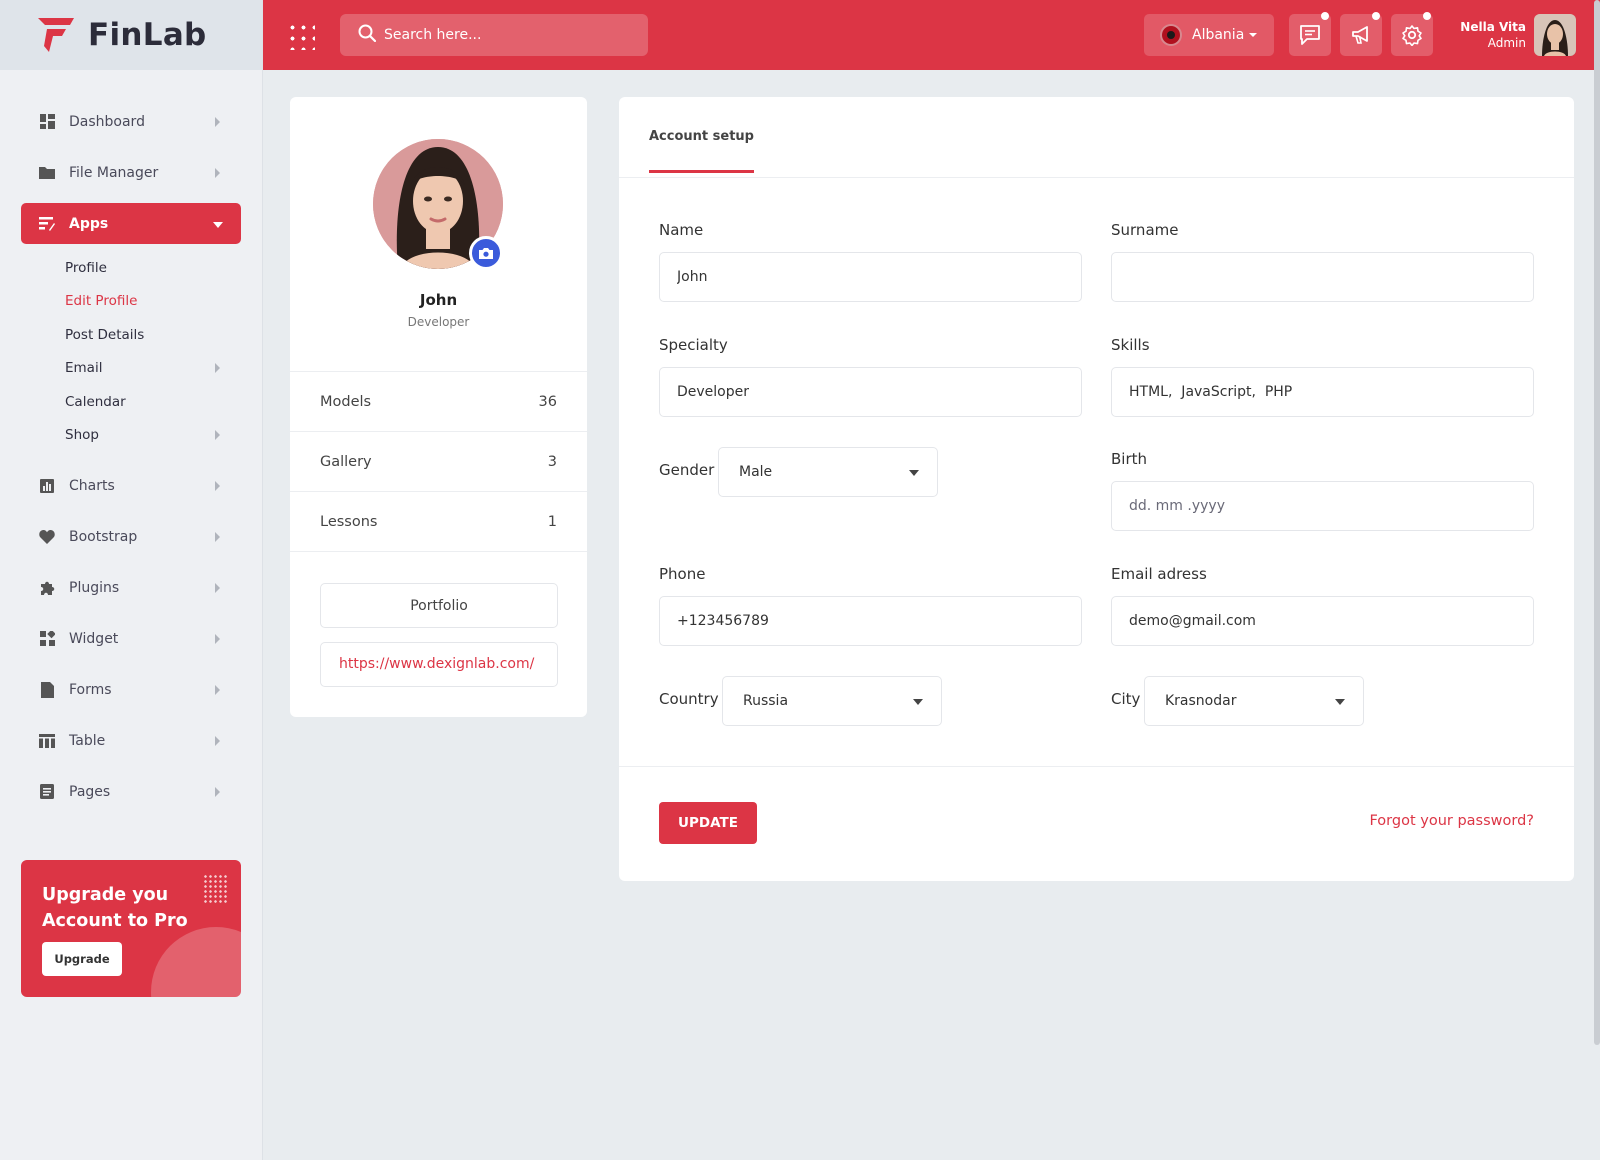 This screenshot has height=1160, width=1600. Describe the element at coordinates (131, 638) in the screenshot. I see `sidebar-item-widget: Widget` at that location.